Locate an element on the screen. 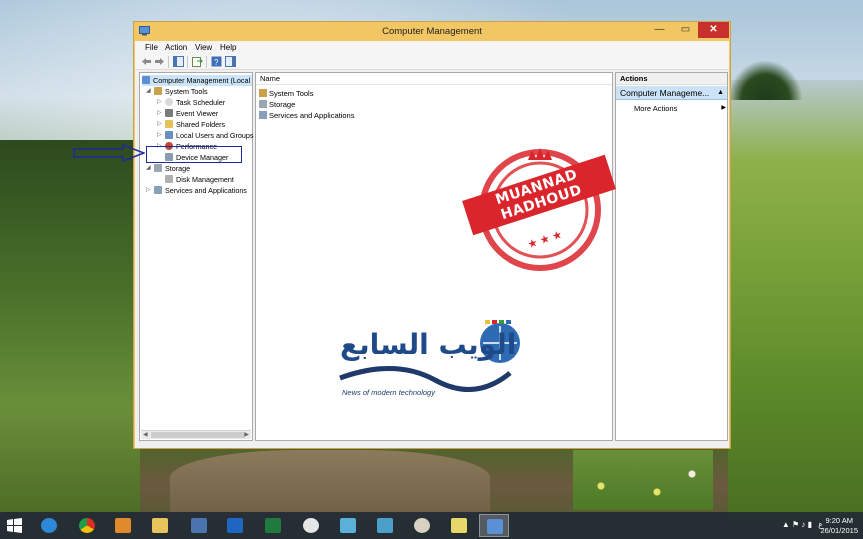 This screenshot has height=539, width=863. help-icon: ? is located at coordinates (216, 61).